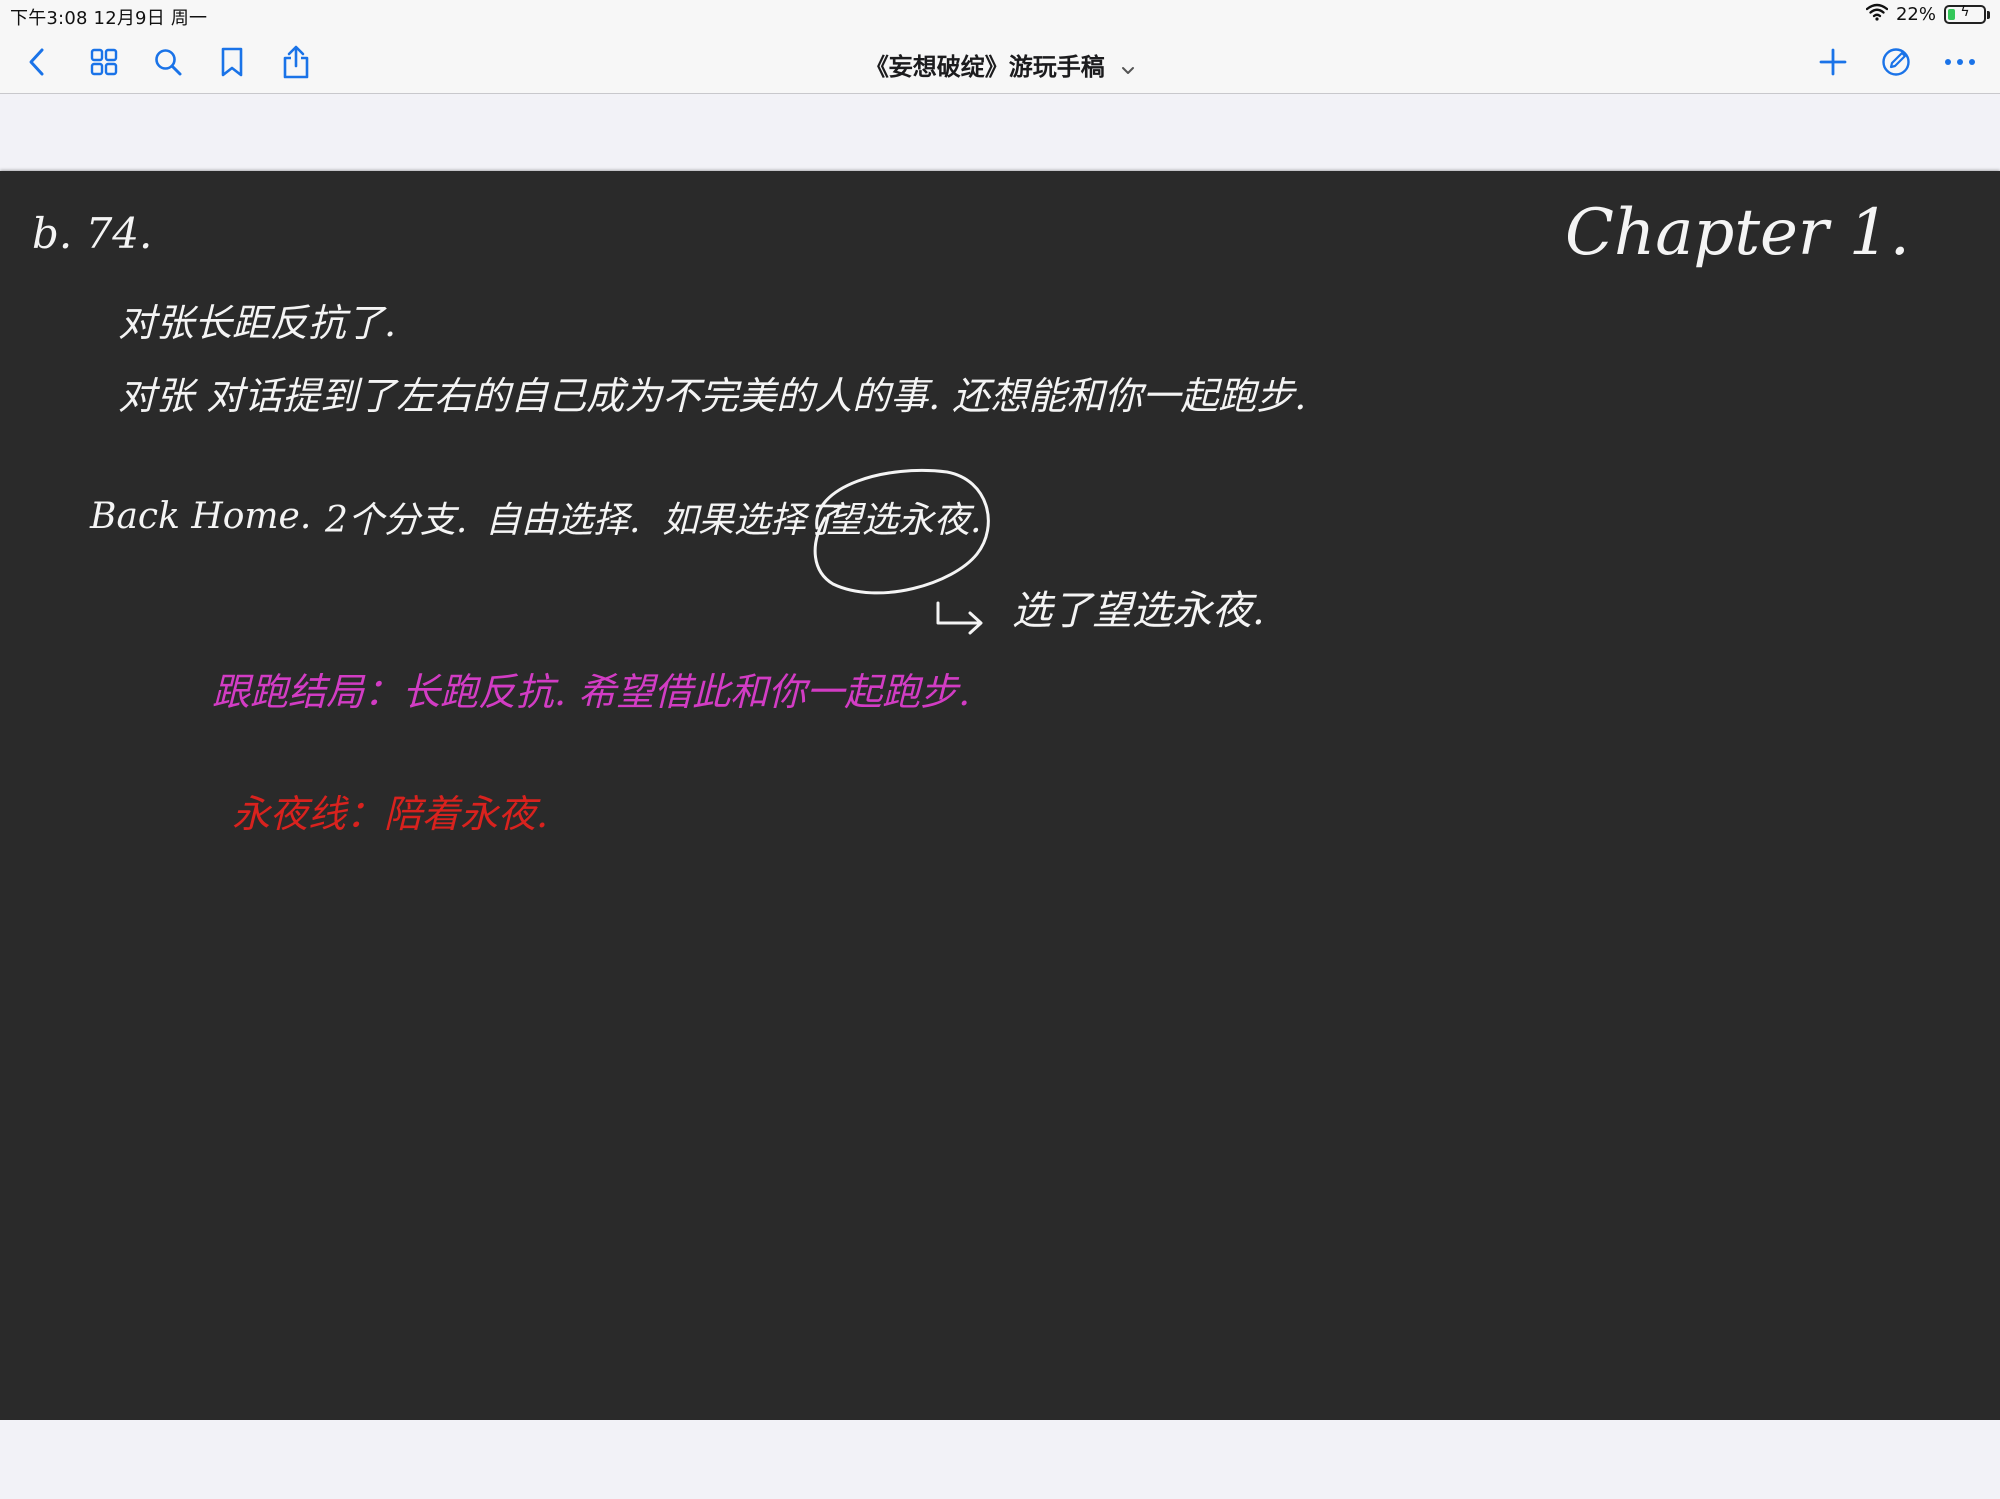 The image size is (2000, 1499). What do you see at coordinates (591, 692) in the screenshot?
I see `note-magenta-line: 跟跑结局：长跑反抗. 希望借此和你一起跑步.` at bounding box center [591, 692].